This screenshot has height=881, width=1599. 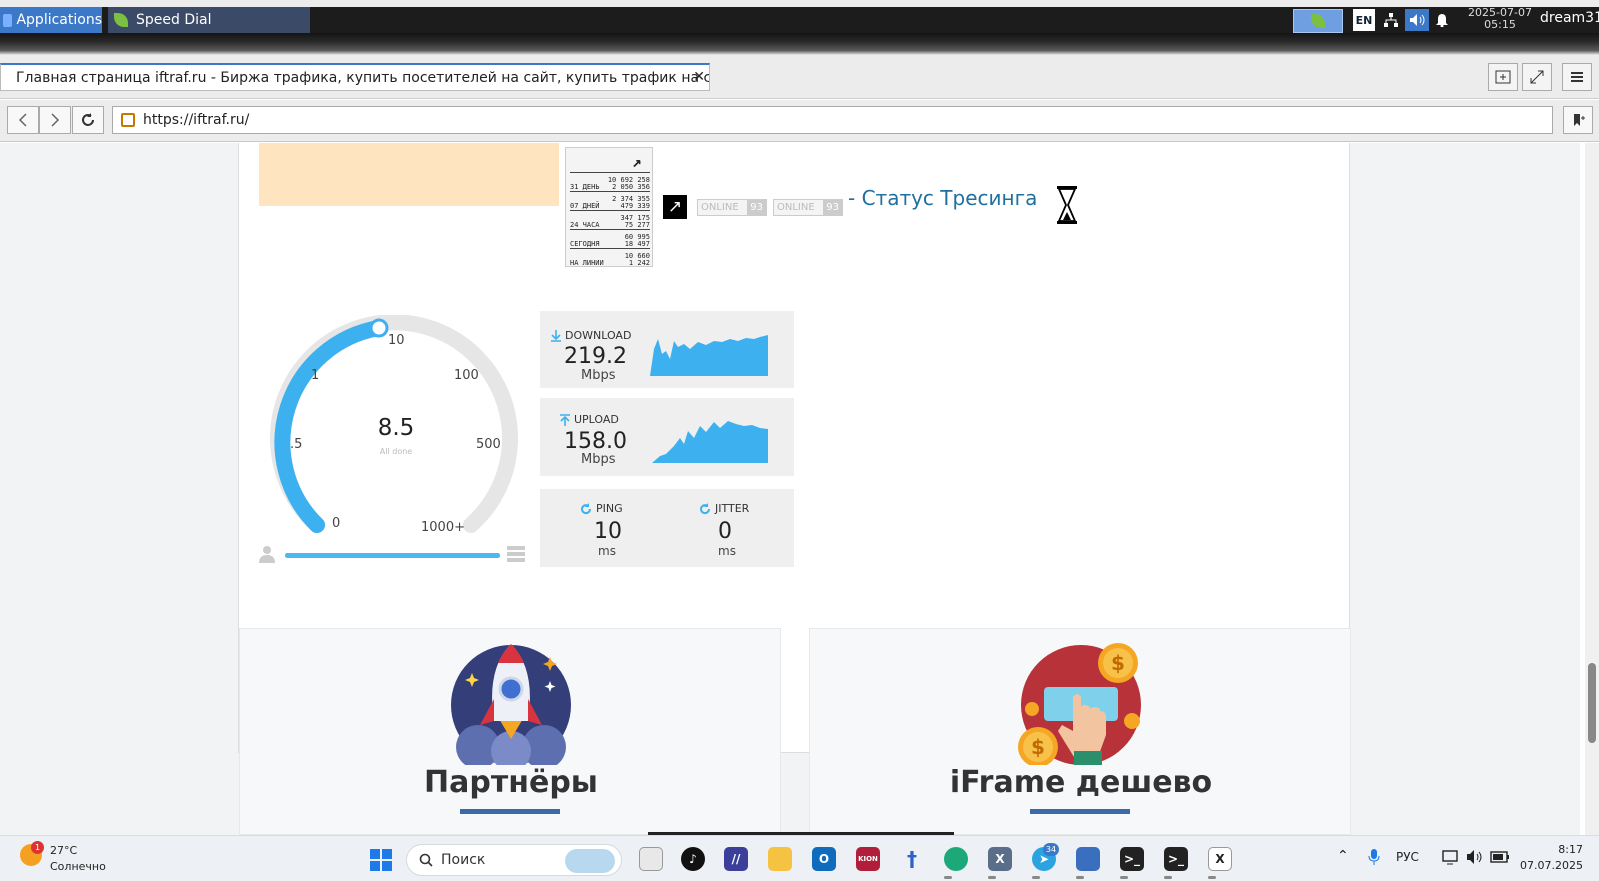 I want to click on kion-icon: KION, so click(x=868, y=859).